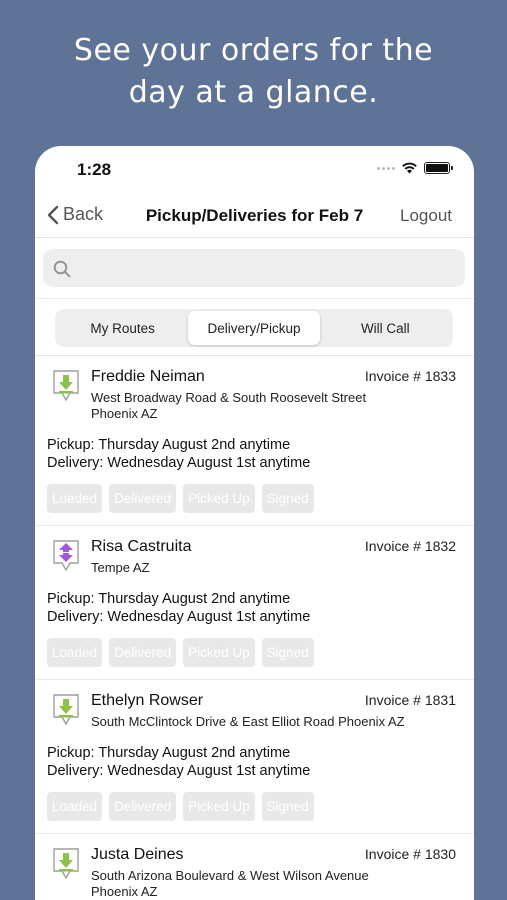 Image resolution: width=507 pixels, height=900 pixels. I want to click on headline-line-2: day at a glance., so click(253, 92).